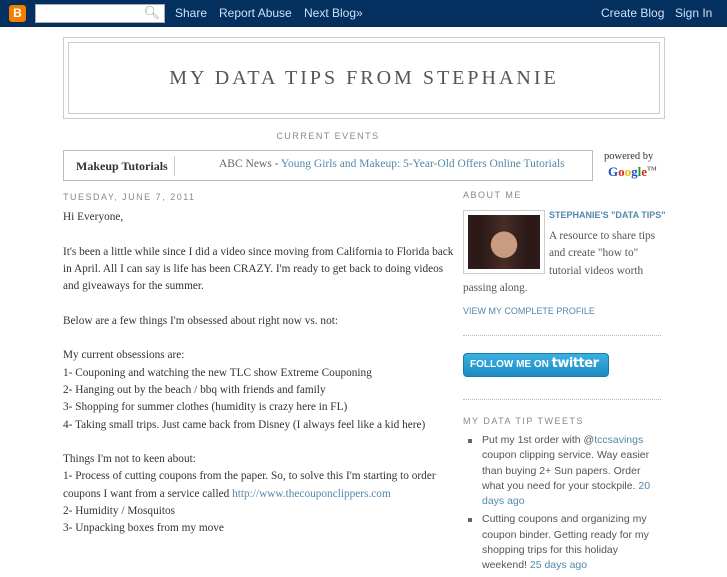 This screenshot has height=577, width=727. What do you see at coordinates (602, 236) in the screenshot?
I see `desc-line: A resource to share tips` at bounding box center [602, 236].